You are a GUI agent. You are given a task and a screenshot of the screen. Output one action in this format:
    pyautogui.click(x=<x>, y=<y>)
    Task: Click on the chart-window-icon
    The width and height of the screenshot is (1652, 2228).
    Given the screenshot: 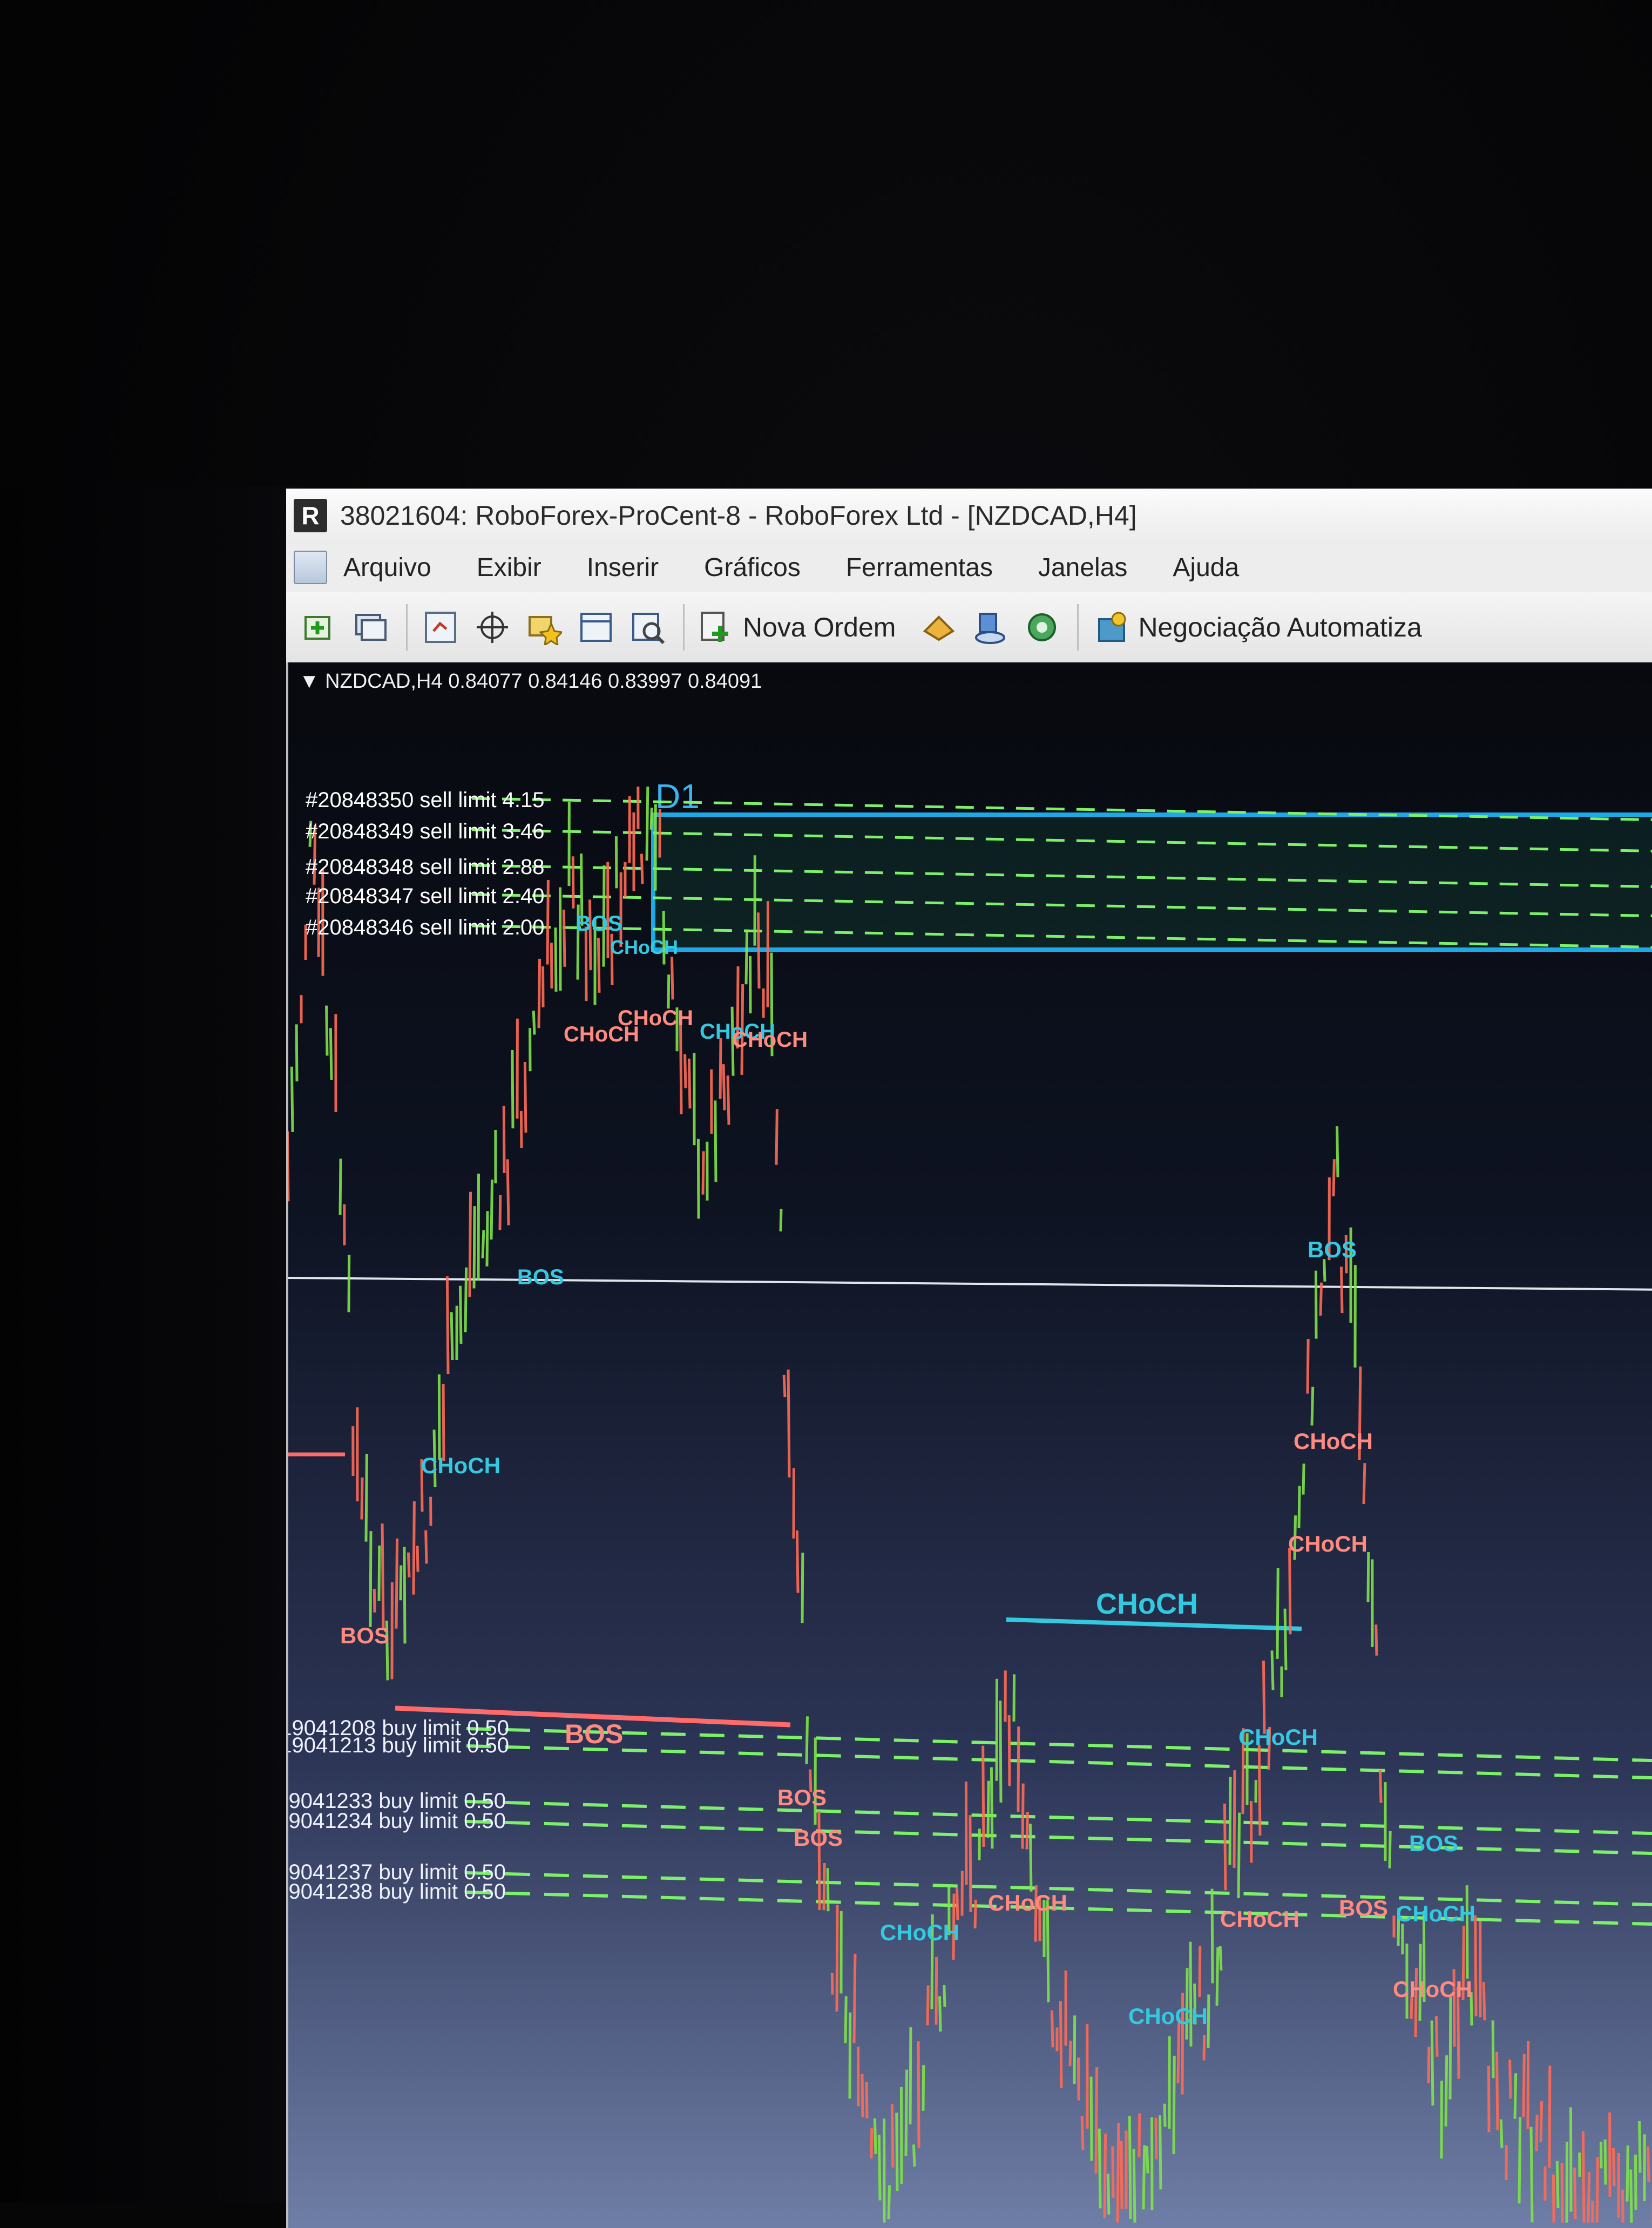 What is the action you would take?
    pyautogui.click(x=310, y=567)
    